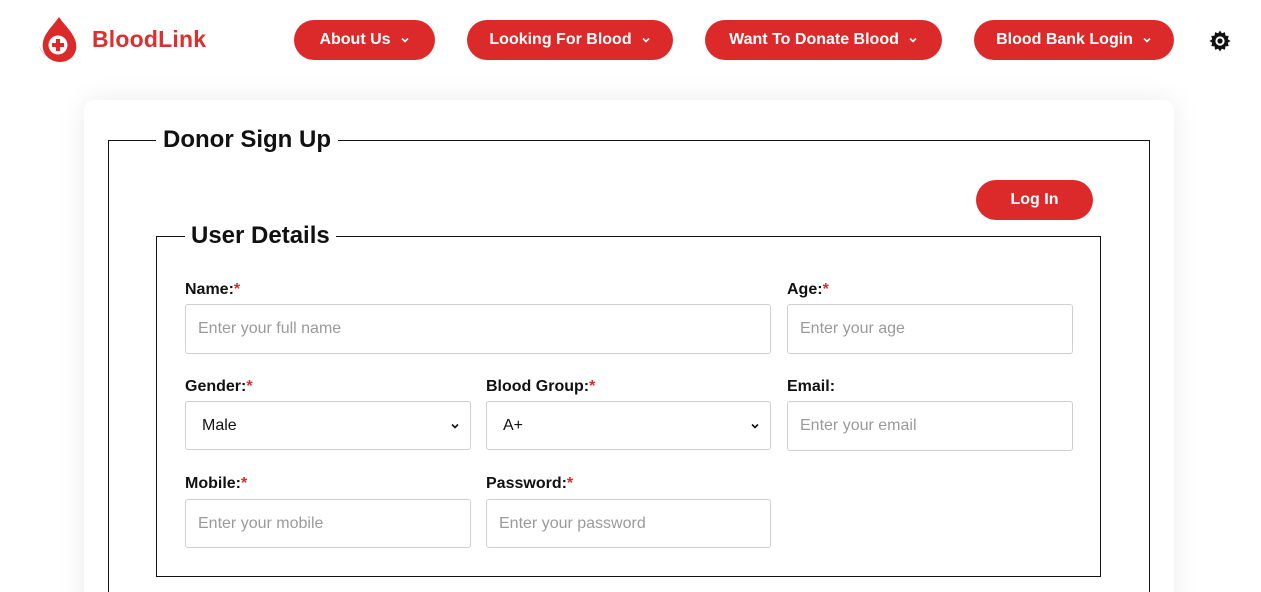 The width and height of the screenshot is (1261, 592). What do you see at coordinates (541, 386) in the screenshot?
I see `blood-group-label: Blood Group:*` at bounding box center [541, 386].